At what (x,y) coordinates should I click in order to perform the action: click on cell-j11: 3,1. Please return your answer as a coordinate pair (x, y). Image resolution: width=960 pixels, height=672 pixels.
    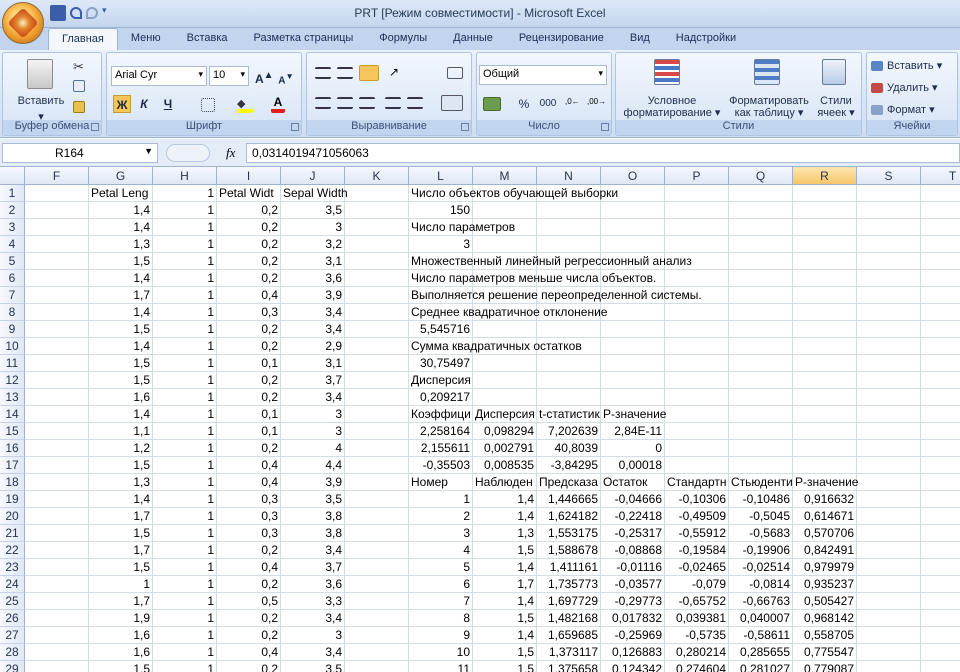
    Looking at the image, I should click on (313, 363).